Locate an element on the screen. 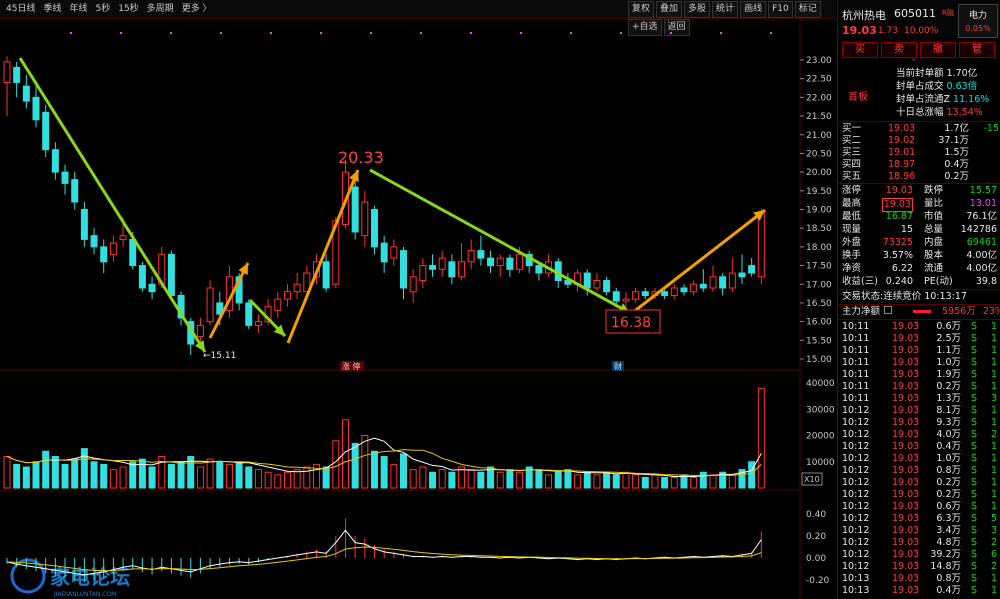 This screenshot has width=1000, height=599. buy-button: 买 is located at coordinates (860, 50).